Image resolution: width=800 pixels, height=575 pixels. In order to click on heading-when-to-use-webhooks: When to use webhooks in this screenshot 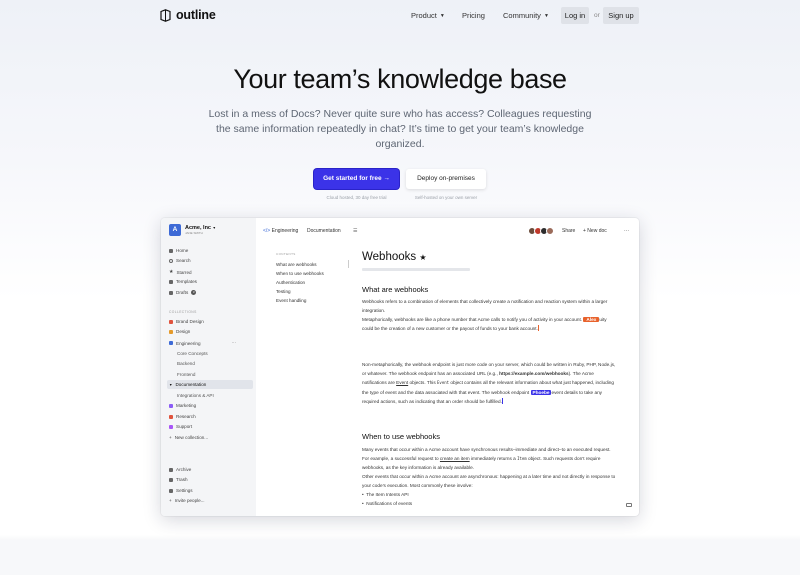, I will do `click(401, 436)`.